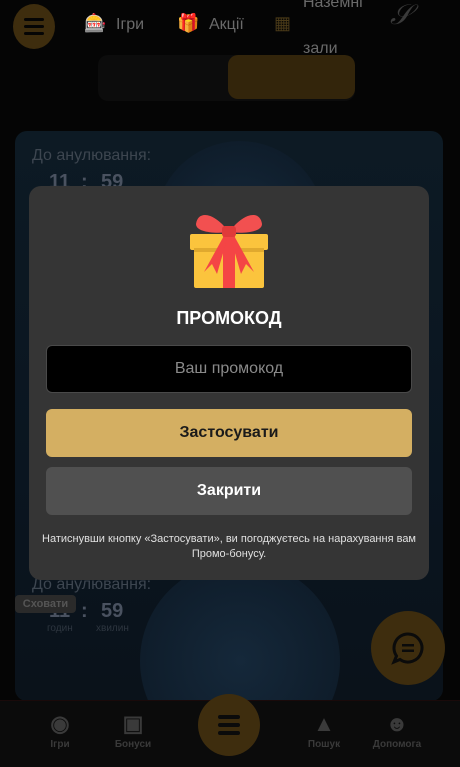 This screenshot has width=460, height=767. I want to click on chat-button, so click(408, 648).